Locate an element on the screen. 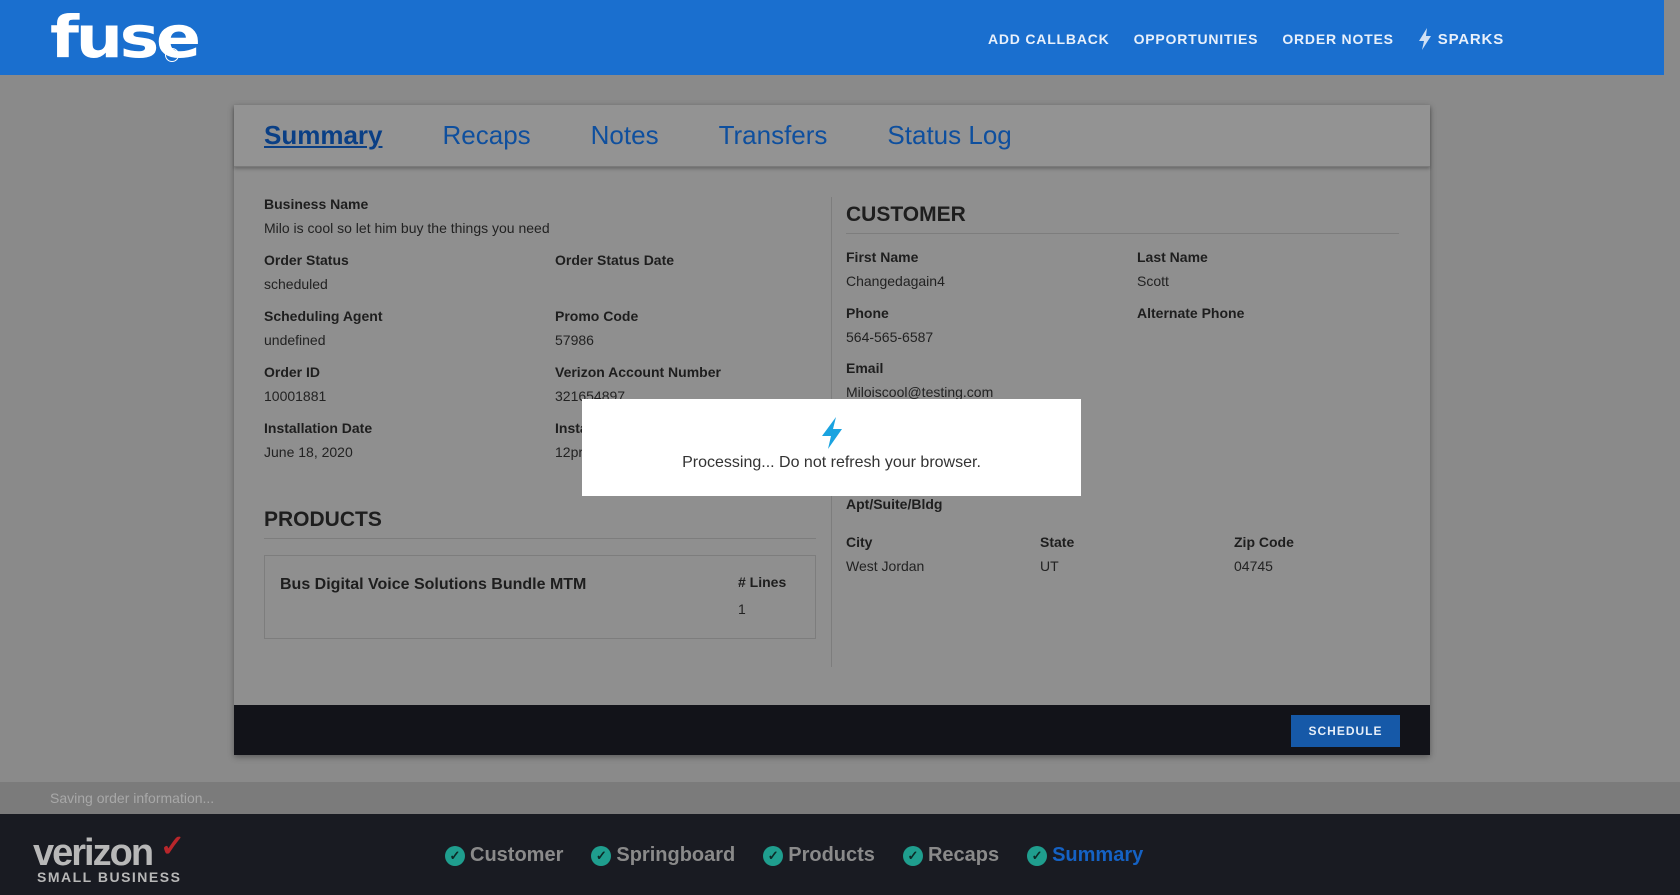  promo-code-label: Promo Code is located at coordinates (597, 316).